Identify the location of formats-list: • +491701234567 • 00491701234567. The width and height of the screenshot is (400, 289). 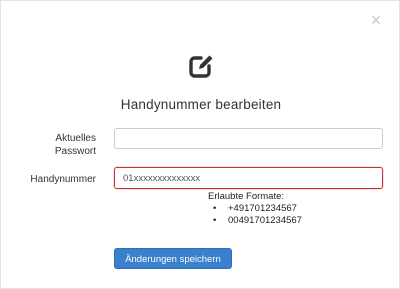
(255, 215).